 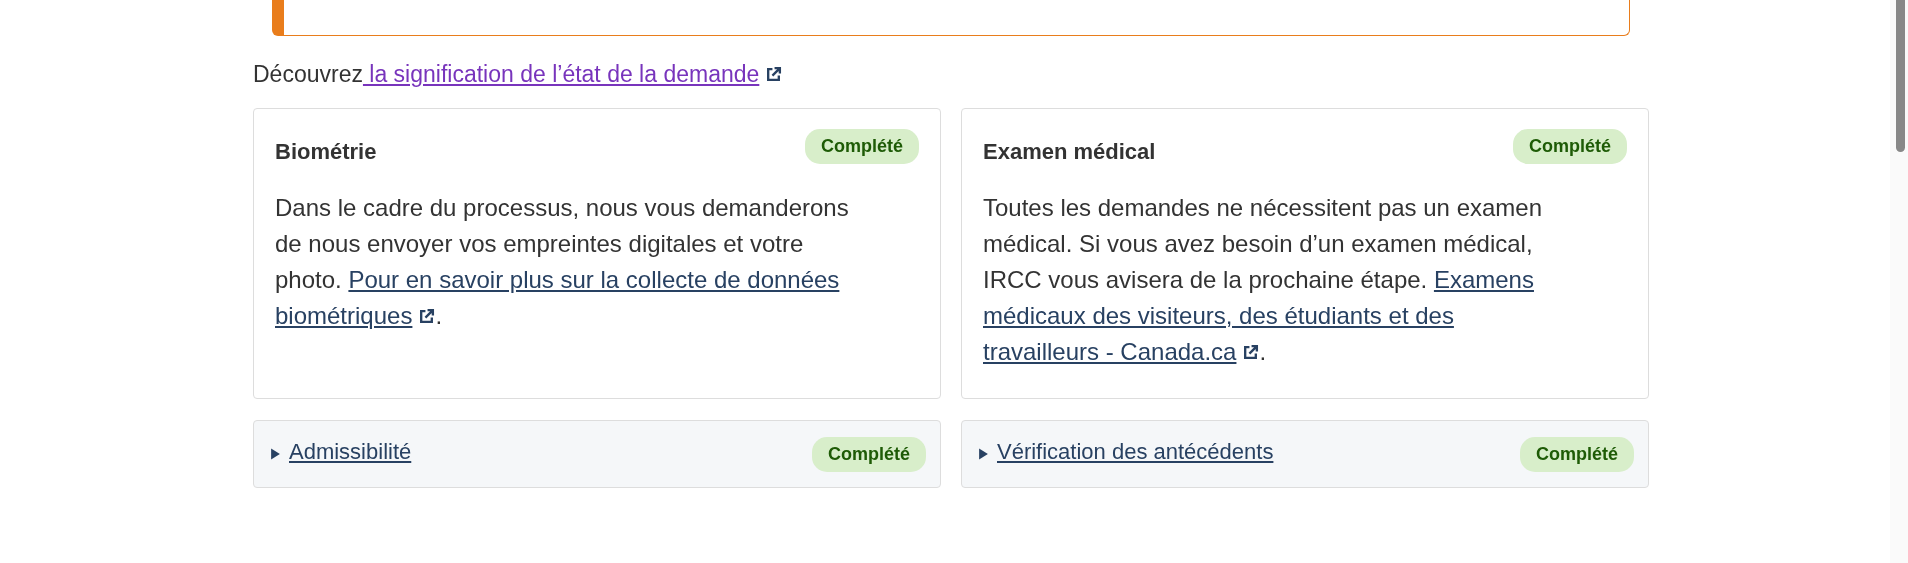 What do you see at coordinates (326, 152) in the screenshot?
I see `card-title: Biométrie` at bounding box center [326, 152].